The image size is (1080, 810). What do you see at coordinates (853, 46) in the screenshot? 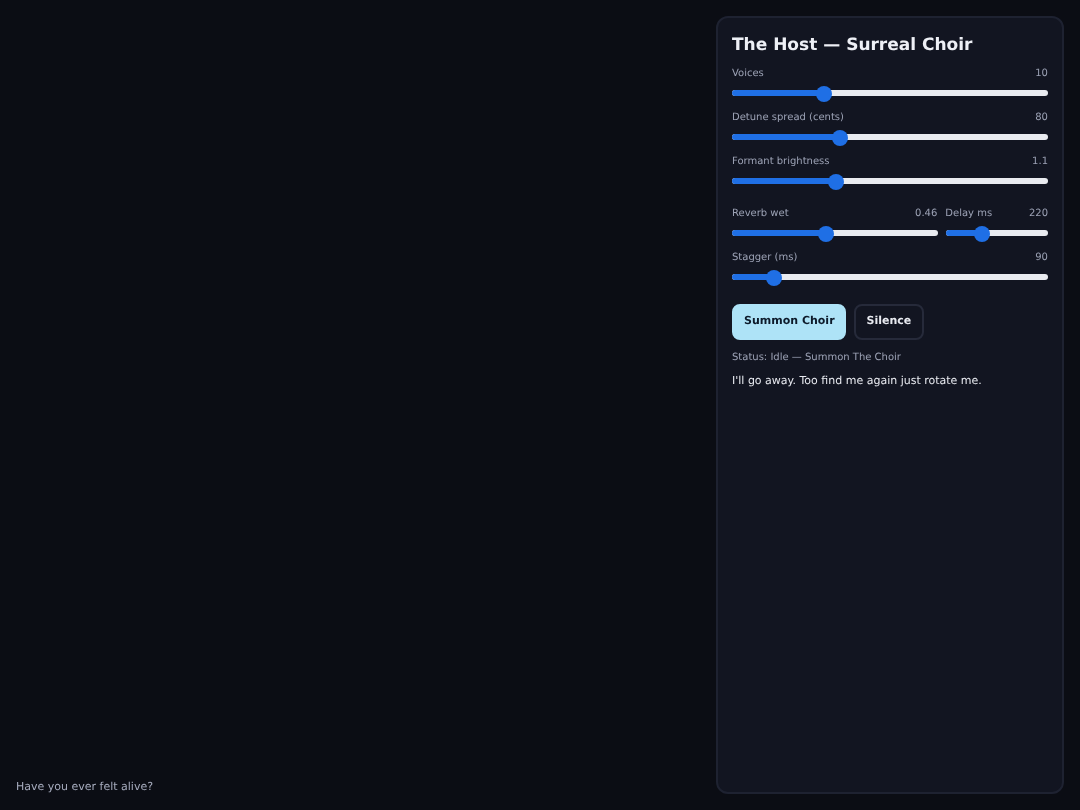
I see `panel-title: The Host — Surreal Choir` at bounding box center [853, 46].